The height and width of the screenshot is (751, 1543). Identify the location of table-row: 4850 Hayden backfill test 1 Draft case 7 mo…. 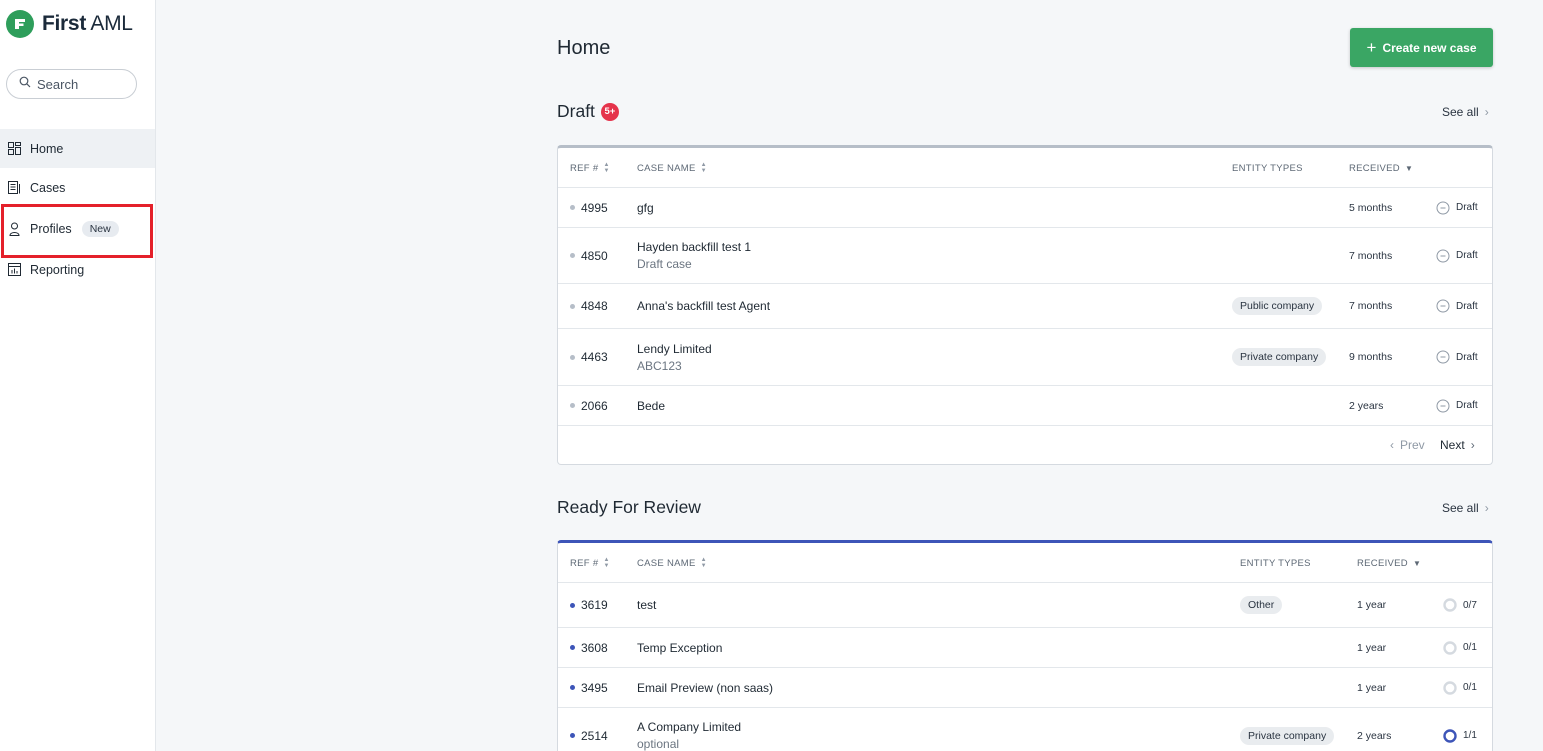
(1025, 256).